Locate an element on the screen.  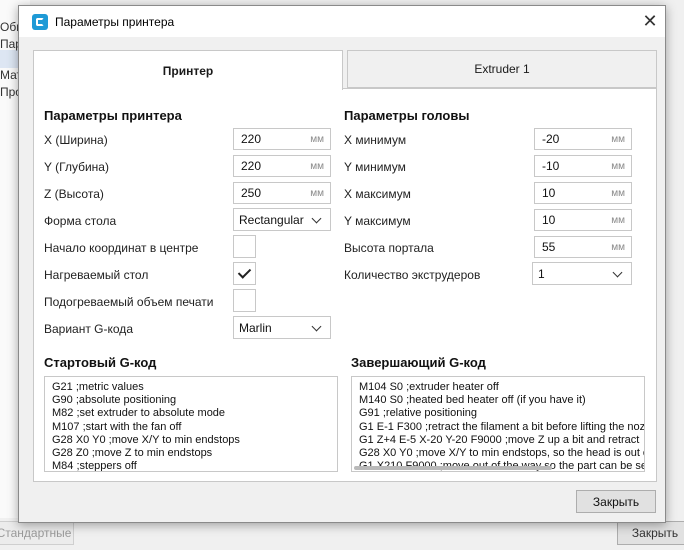
gcode-line: M107 ;start with the fan off is located at coordinates (117, 426).